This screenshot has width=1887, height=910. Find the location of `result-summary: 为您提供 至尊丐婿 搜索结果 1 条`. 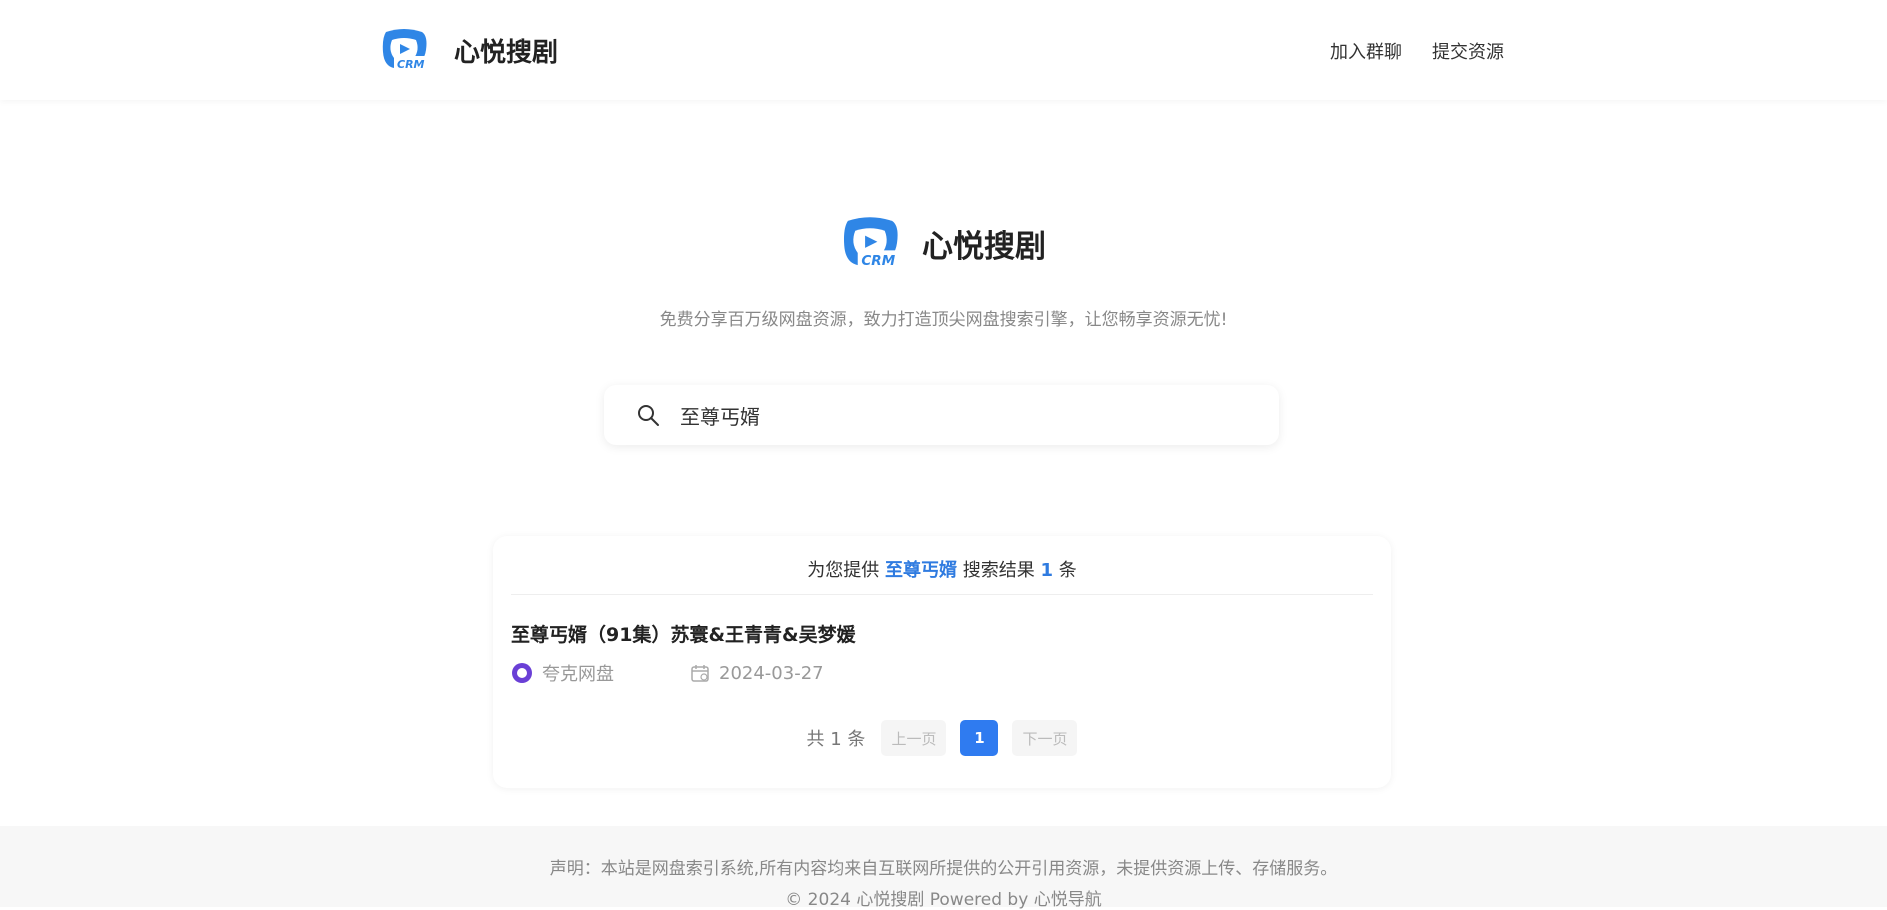

result-summary: 为您提供 至尊丐婿 搜索结果 1 条 is located at coordinates (942, 575).